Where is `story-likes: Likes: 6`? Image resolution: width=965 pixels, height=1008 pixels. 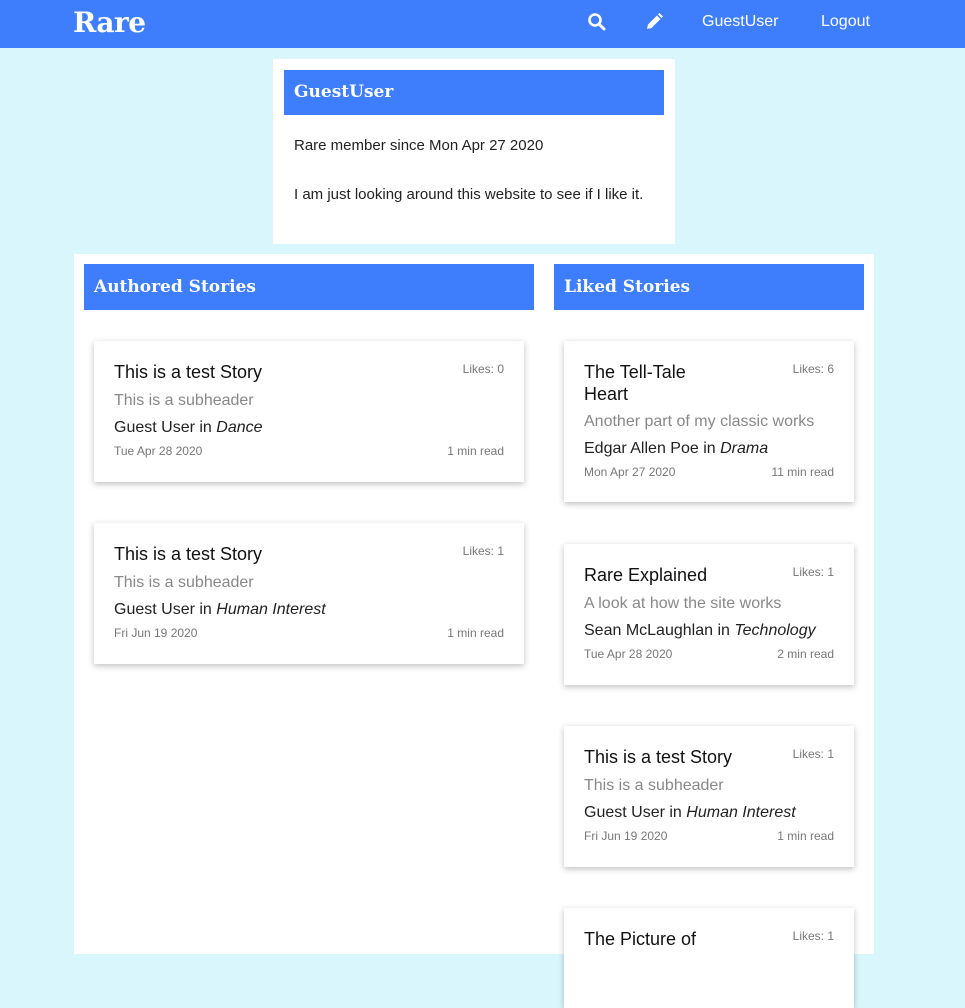 story-likes: Likes: 6 is located at coordinates (813, 369).